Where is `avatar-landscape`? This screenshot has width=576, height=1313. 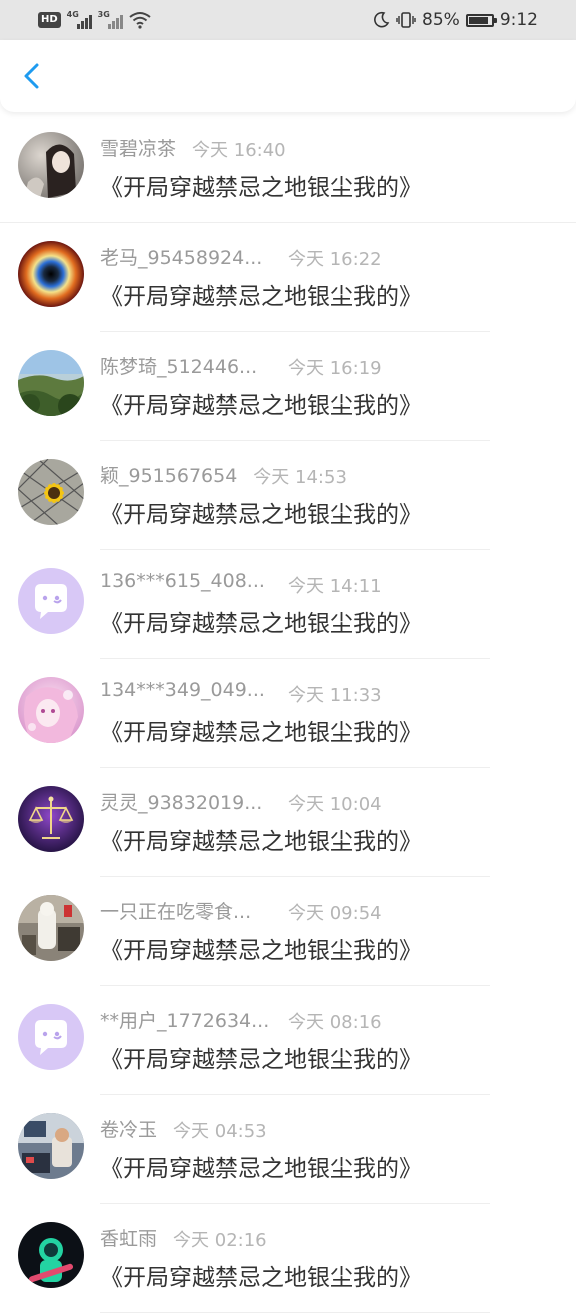 avatar-landscape is located at coordinates (51, 383).